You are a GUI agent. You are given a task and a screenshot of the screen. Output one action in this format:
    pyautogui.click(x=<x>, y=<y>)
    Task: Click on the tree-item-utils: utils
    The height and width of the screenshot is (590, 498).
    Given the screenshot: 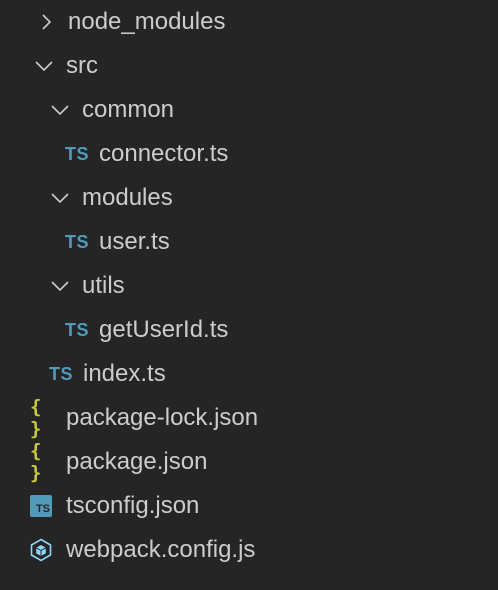 What is the action you would take?
    pyautogui.click(x=249, y=286)
    